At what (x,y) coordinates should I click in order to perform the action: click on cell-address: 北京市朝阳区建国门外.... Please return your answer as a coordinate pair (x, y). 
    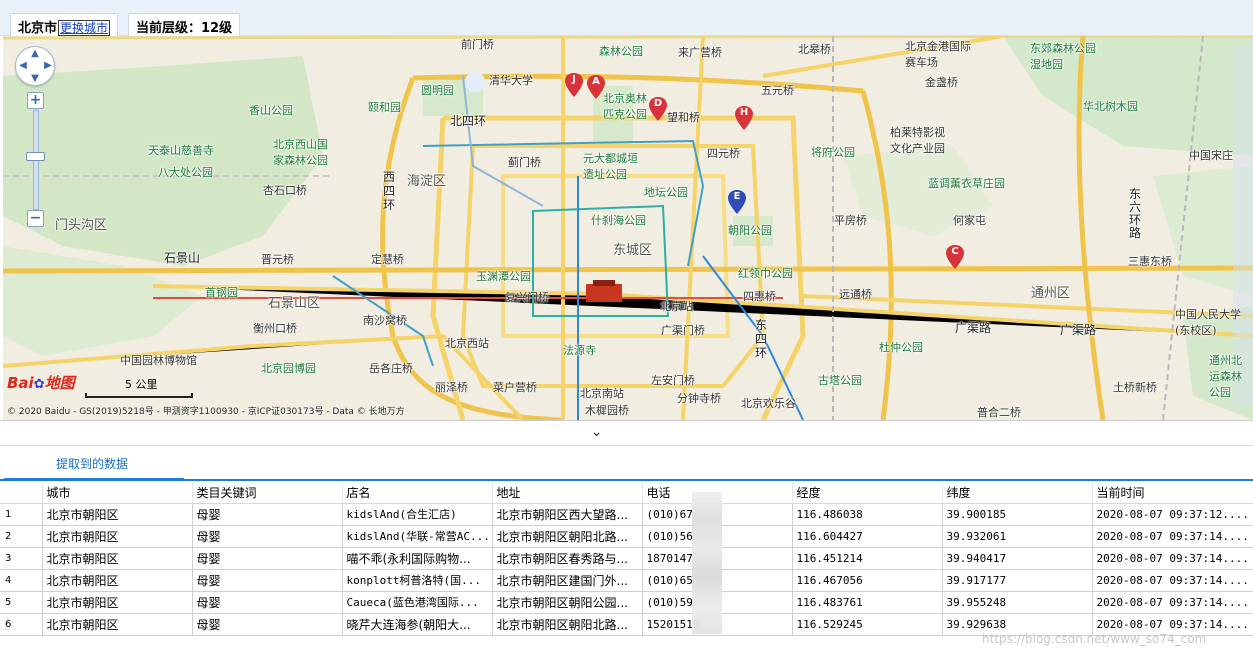
    Looking at the image, I should click on (567, 580).